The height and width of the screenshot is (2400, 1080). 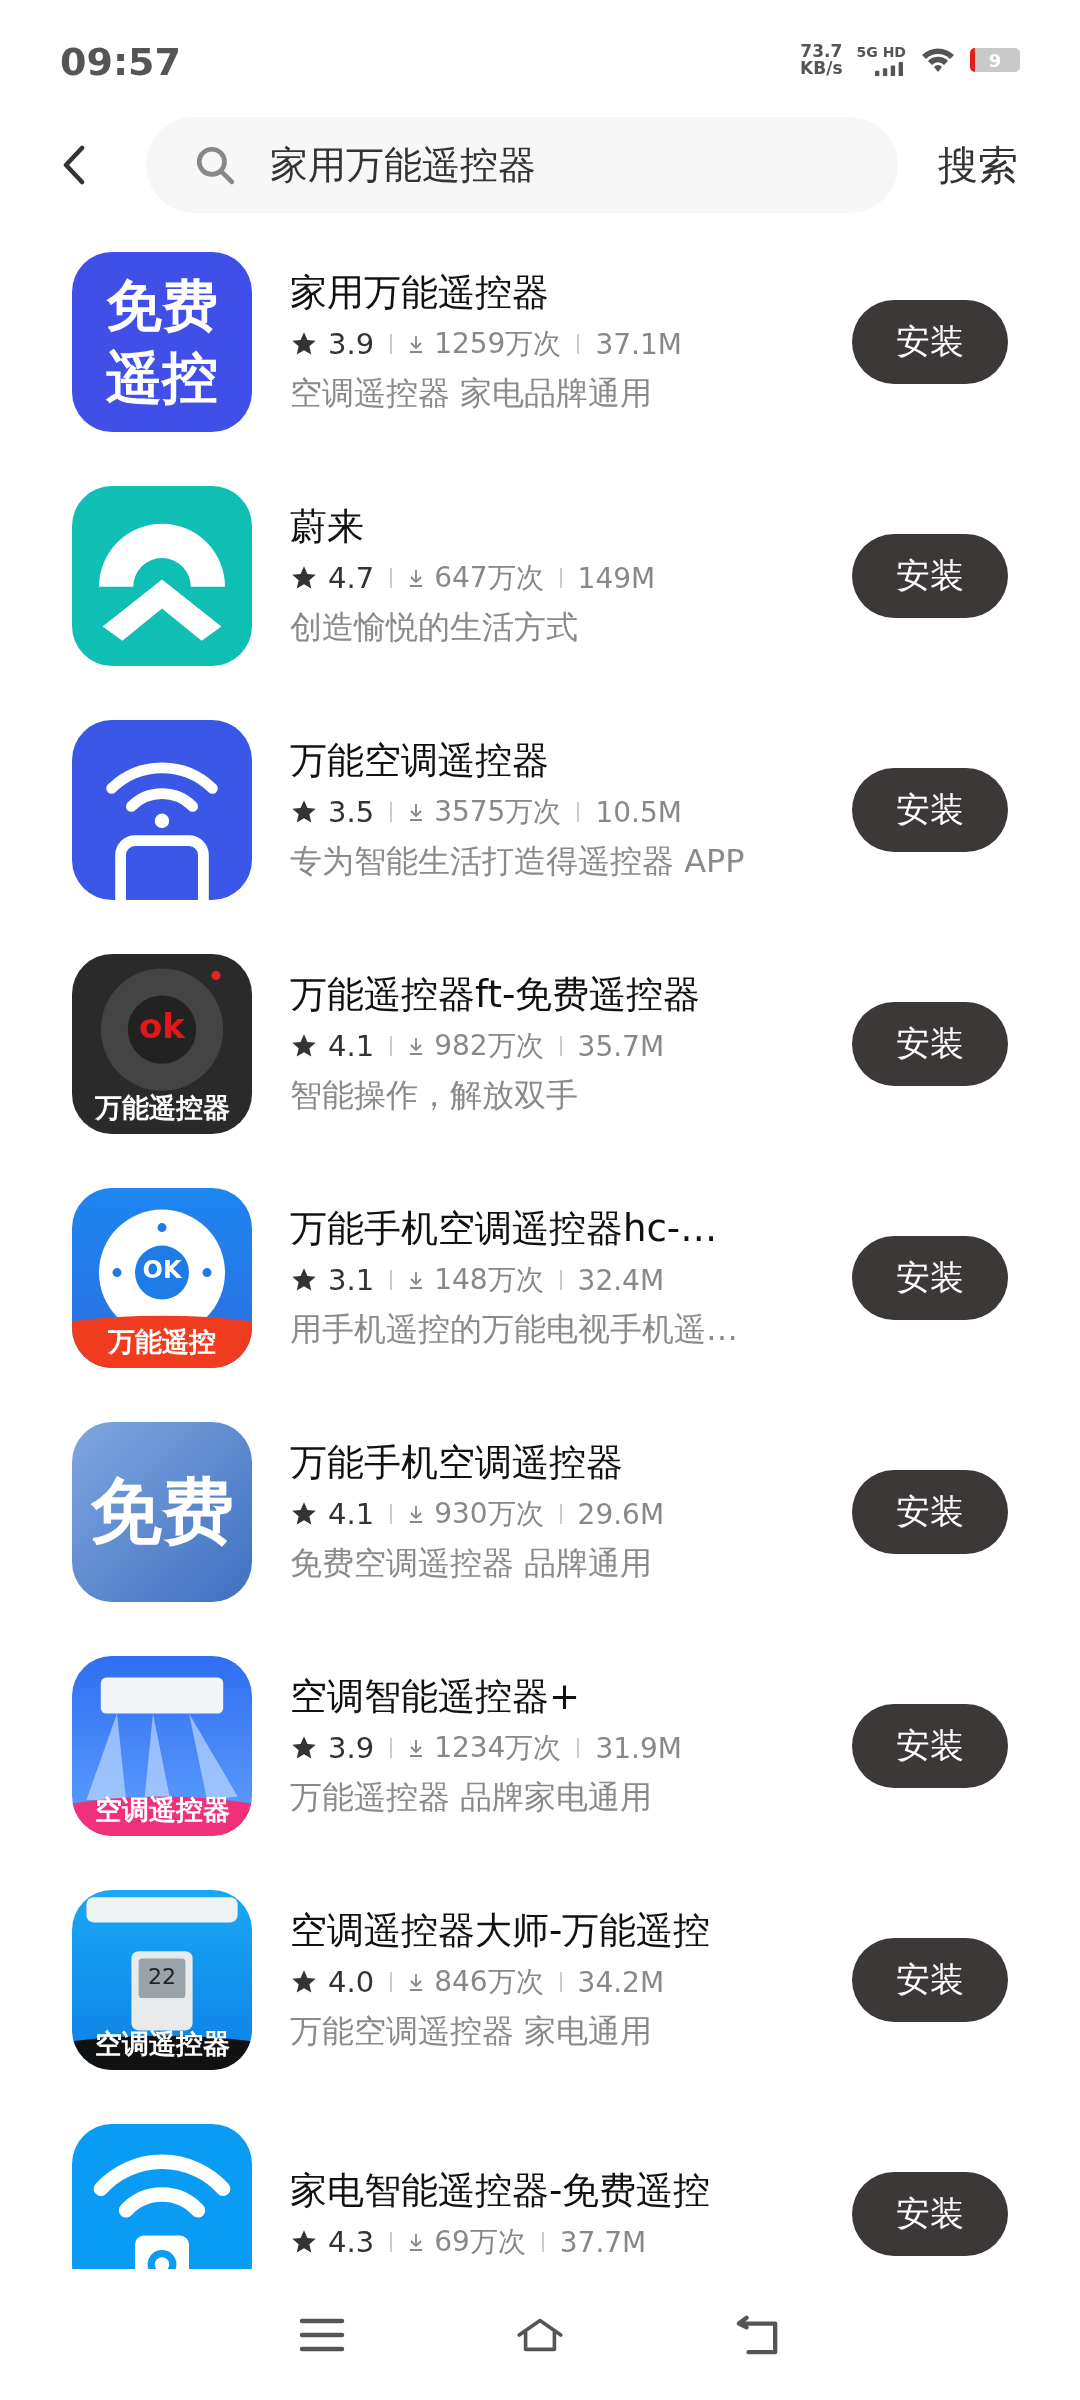 What do you see at coordinates (498, 1748) in the screenshot?
I see `download-count: 1234万次` at bounding box center [498, 1748].